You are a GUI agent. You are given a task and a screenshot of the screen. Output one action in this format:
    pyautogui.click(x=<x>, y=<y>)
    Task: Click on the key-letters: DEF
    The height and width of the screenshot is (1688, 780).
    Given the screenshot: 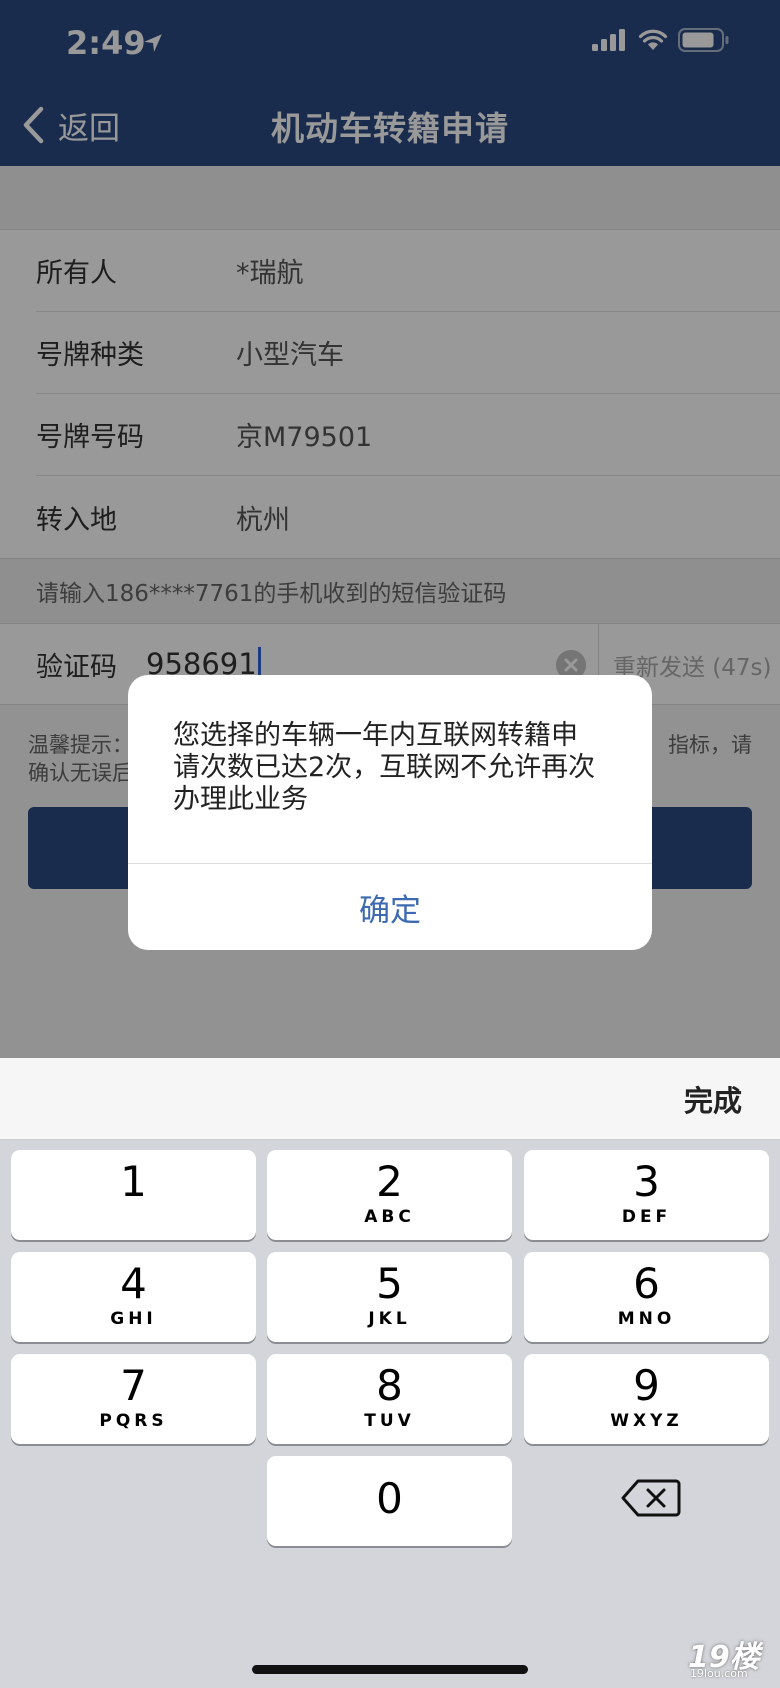 What is the action you would take?
    pyautogui.click(x=646, y=1217)
    